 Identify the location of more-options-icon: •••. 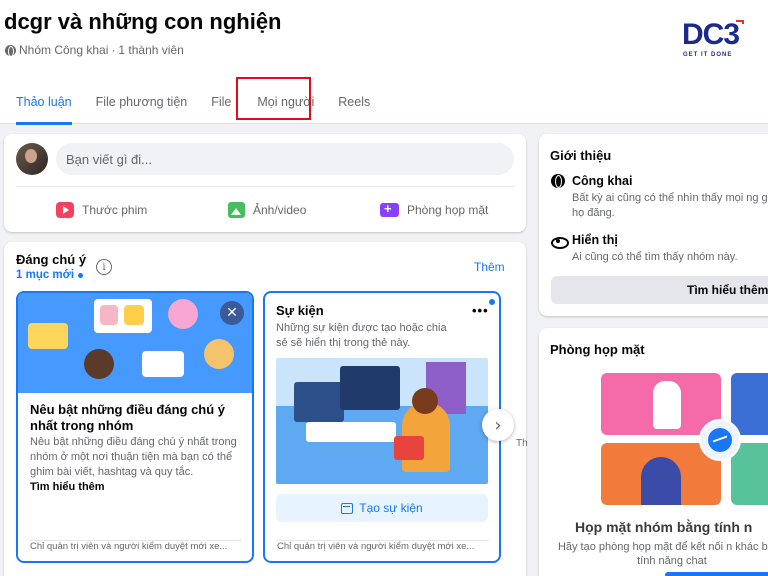
(480, 310).